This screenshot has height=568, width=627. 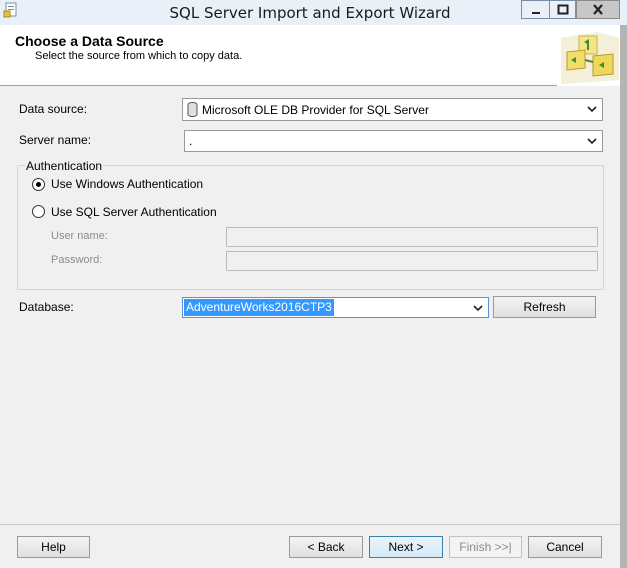 I want to click on close-icon, so click(x=598, y=9).